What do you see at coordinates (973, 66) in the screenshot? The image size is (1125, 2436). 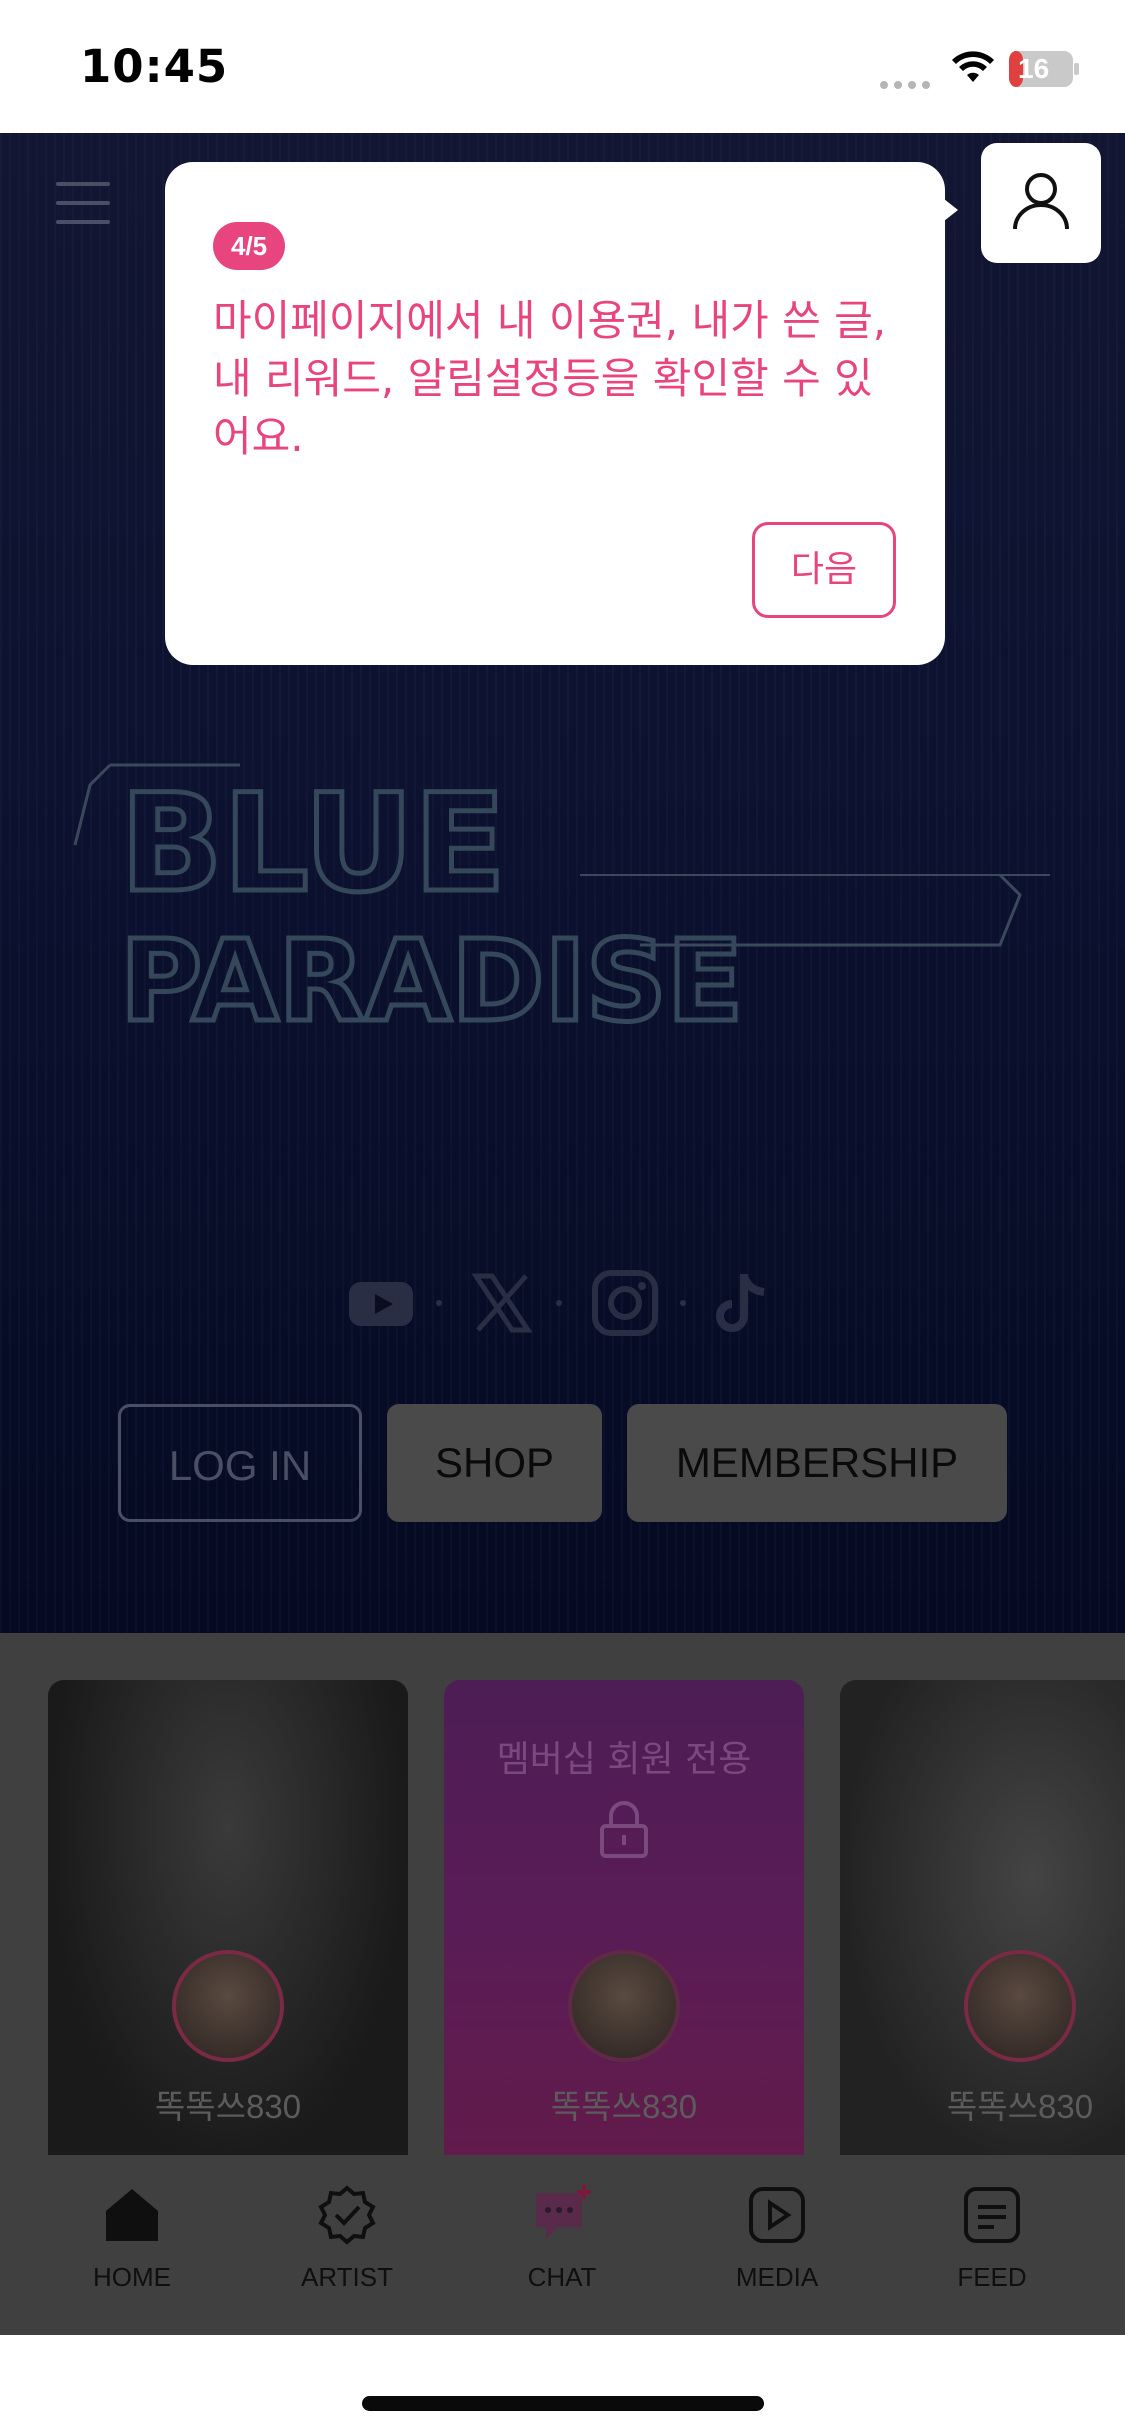 I see `wifi-icon` at bounding box center [973, 66].